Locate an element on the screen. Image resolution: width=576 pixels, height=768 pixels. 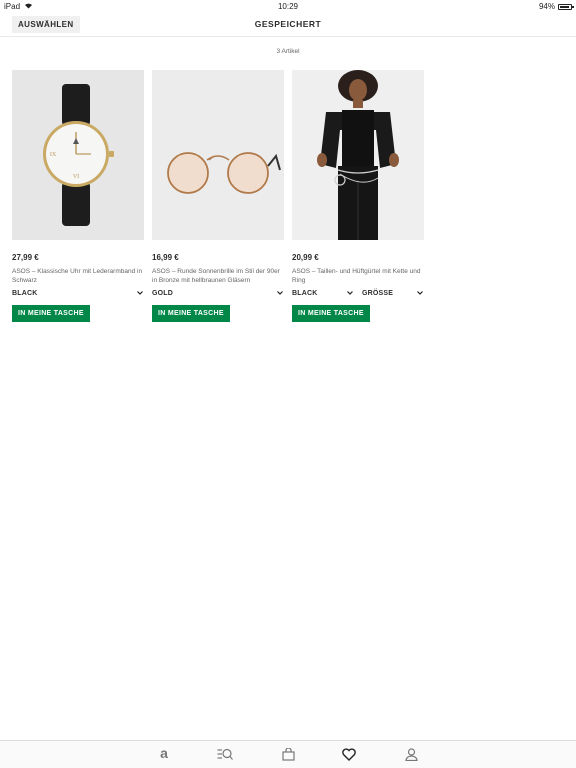
item-count: 3 Artikel is located at coordinates (288, 51).